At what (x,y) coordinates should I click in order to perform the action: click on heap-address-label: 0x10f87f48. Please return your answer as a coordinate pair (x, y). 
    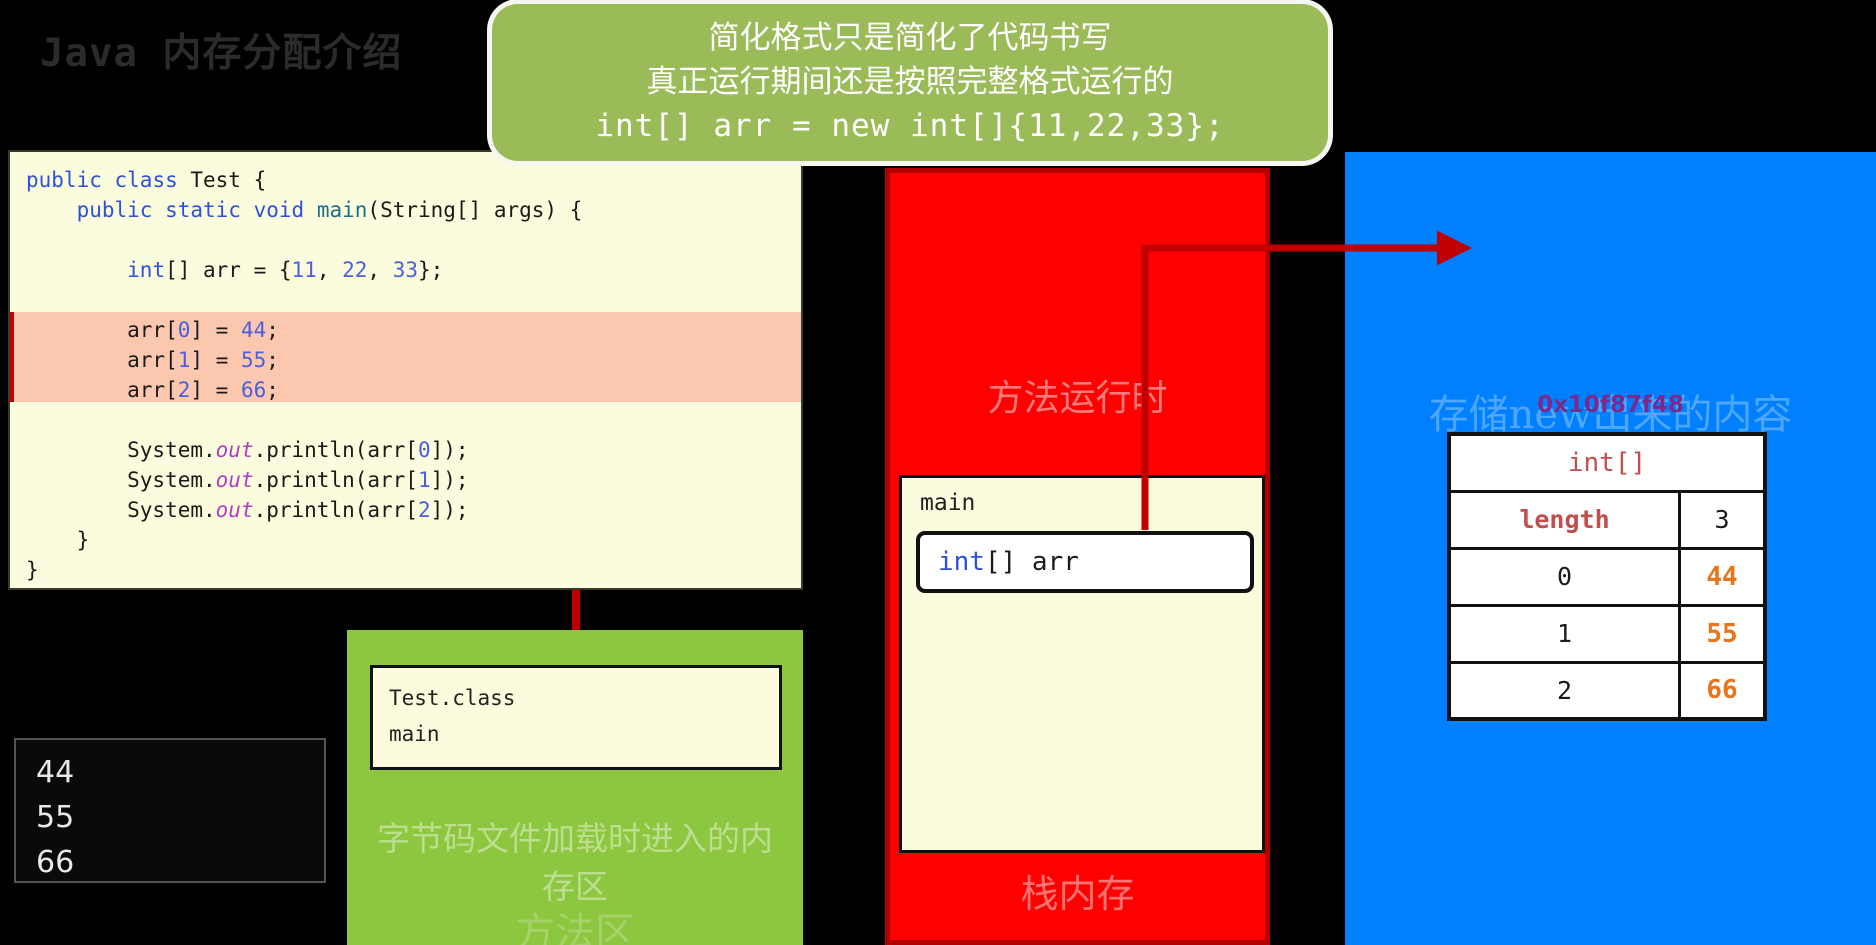
    Looking at the image, I should click on (1610, 405).